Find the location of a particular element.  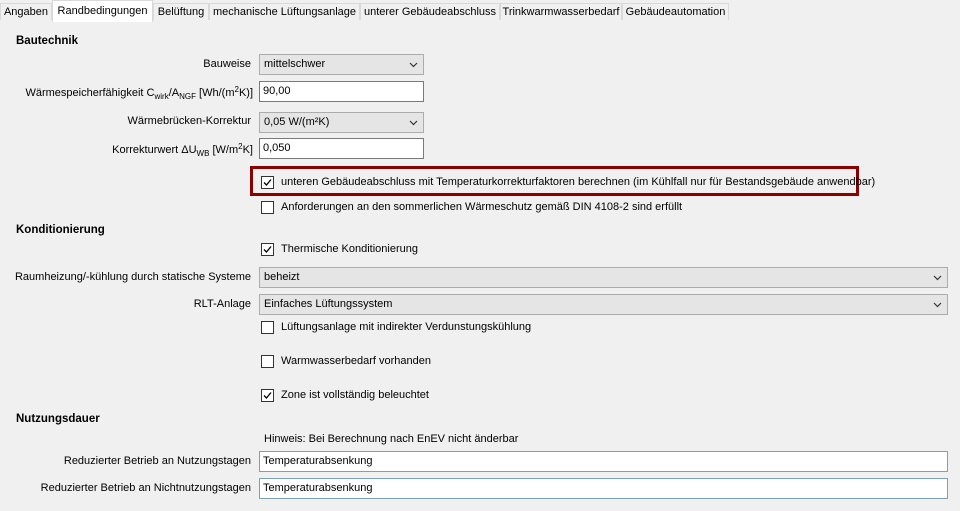

tab-label: unterer Gebäudeabschluss is located at coordinates (430, 12).